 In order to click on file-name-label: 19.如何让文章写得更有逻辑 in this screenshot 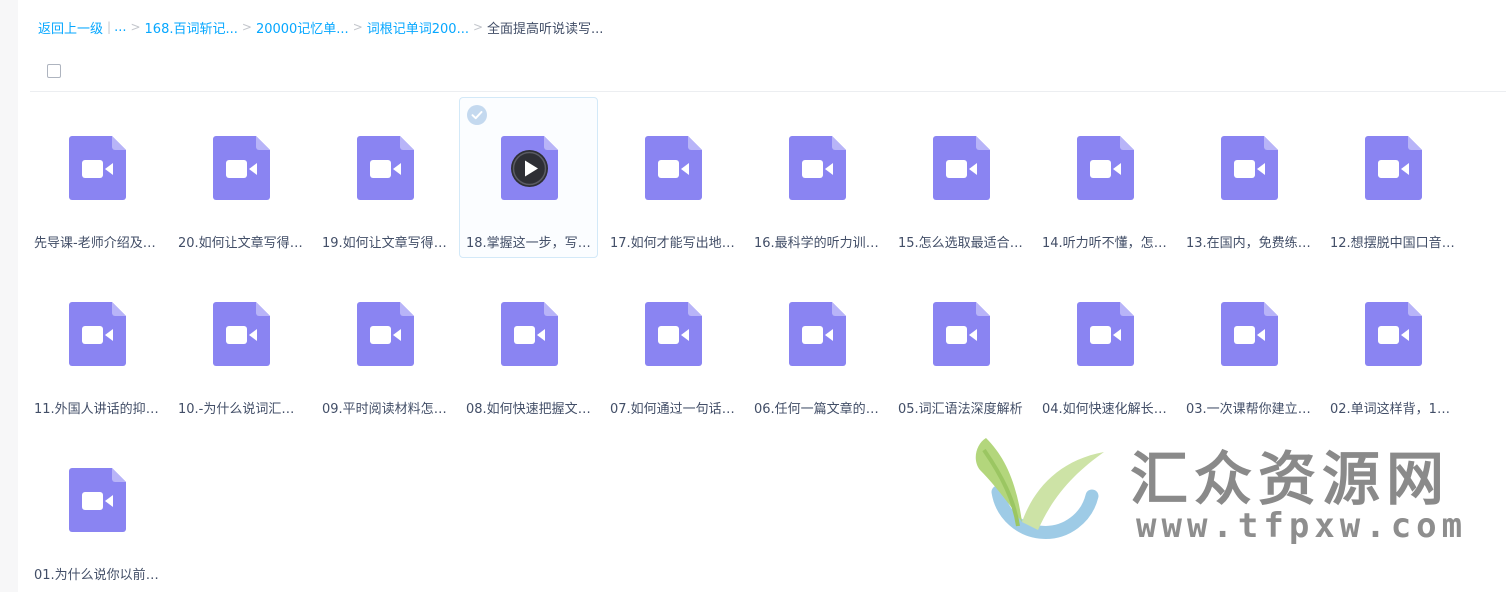, I will do `click(386, 243)`.